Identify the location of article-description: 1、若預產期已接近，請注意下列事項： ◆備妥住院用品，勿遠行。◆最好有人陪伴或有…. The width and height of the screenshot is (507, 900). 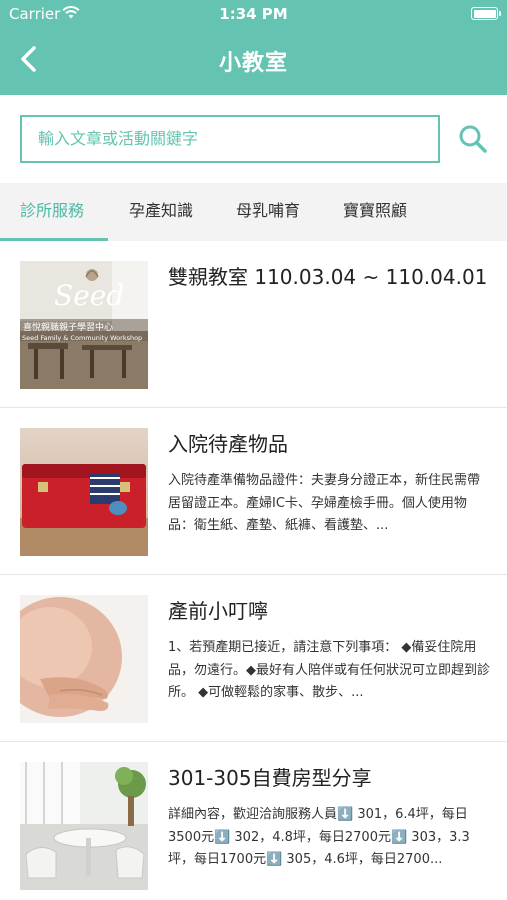
(329, 670).